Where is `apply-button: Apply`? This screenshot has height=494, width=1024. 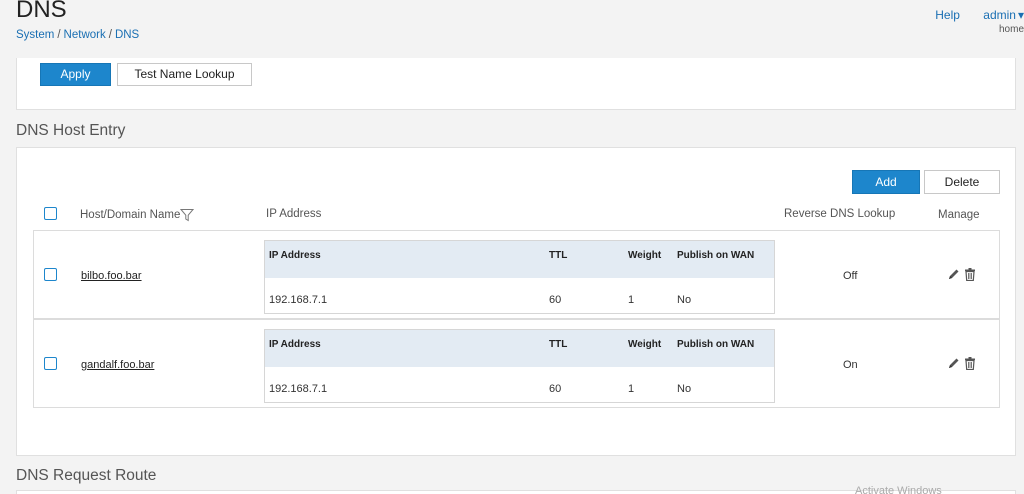 apply-button: Apply is located at coordinates (75, 74).